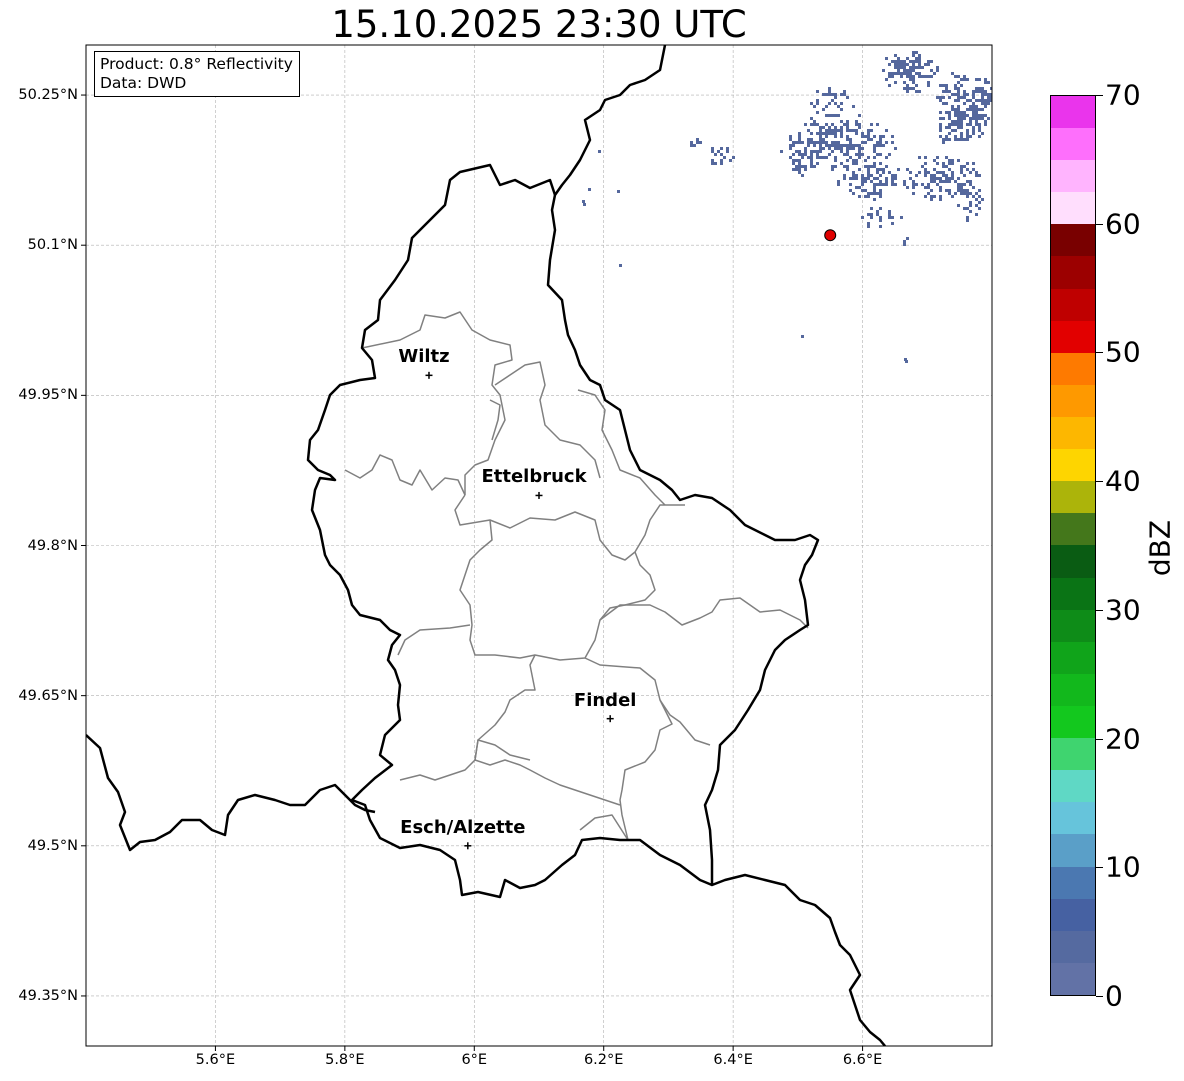 Image resolution: width=1184 pixels, height=1081 pixels. What do you see at coordinates (231, 793) in the screenshot?
I see `country-border-west` at bounding box center [231, 793].